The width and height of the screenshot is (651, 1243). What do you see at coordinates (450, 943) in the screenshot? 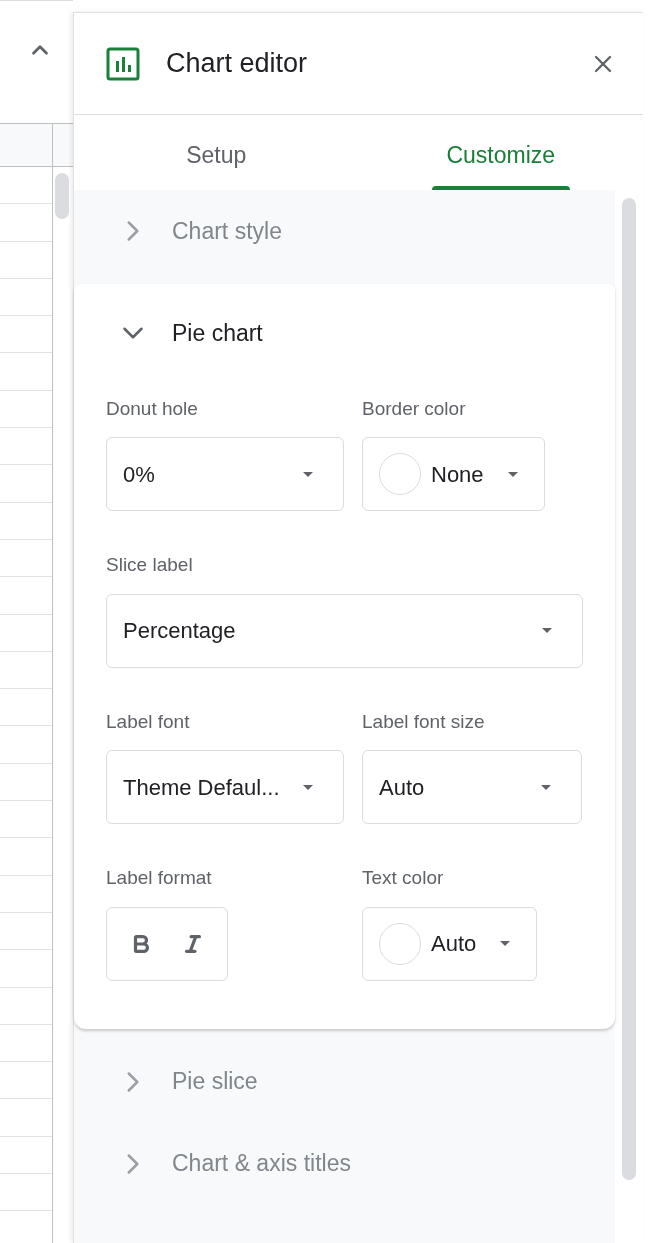
I see `color-dropdown: Auto` at bounding box center [450, 943].